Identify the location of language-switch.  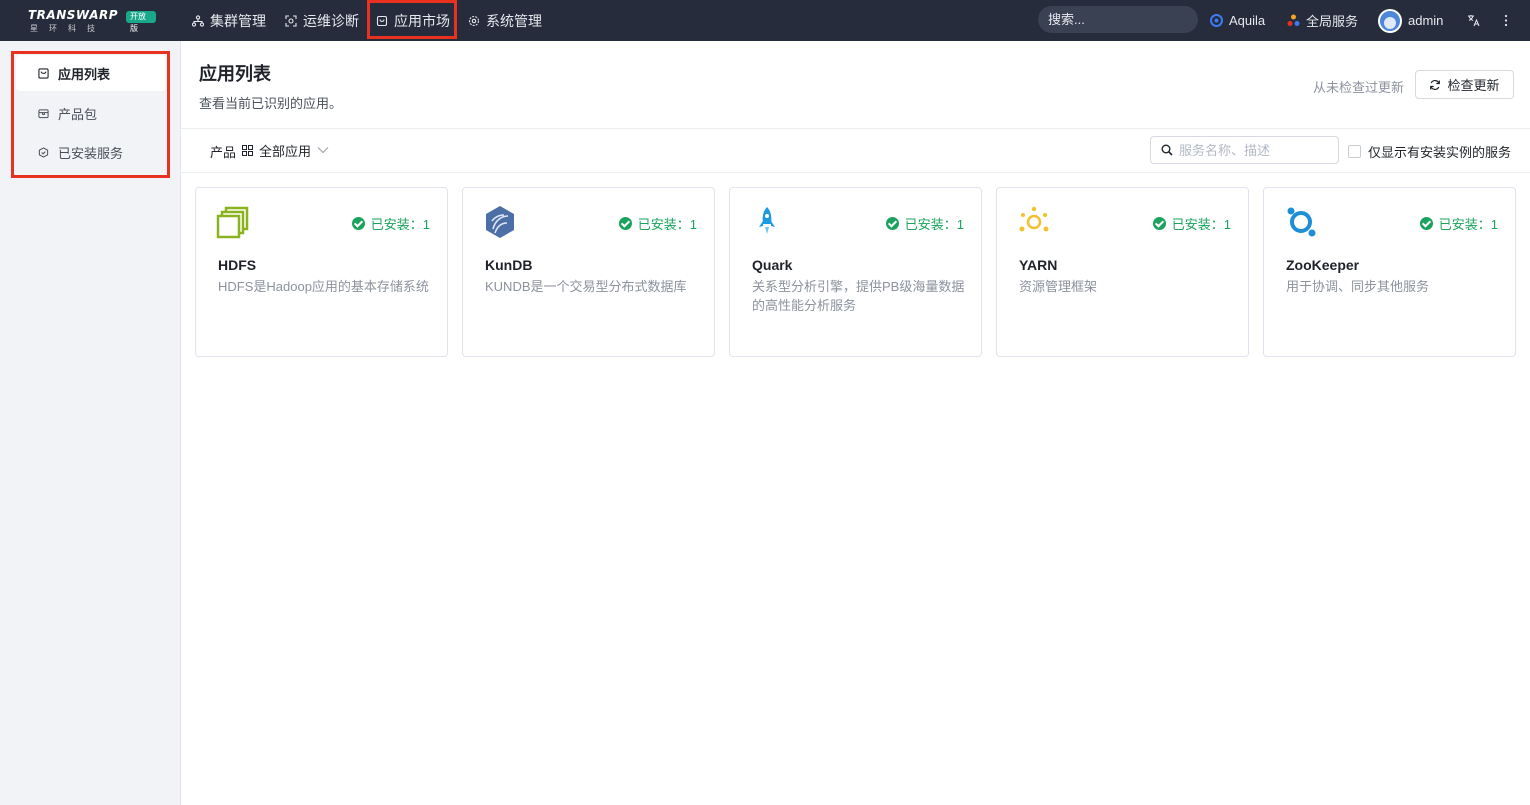
(1473, 20).